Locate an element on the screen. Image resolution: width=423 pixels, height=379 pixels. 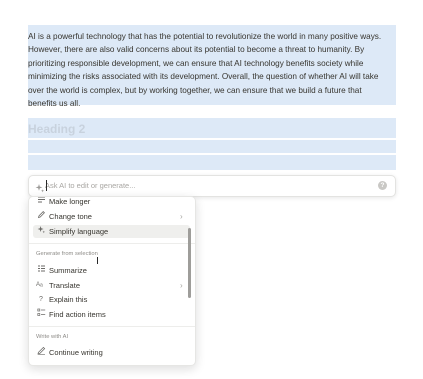
menu-scrollbar is located at coordinates (189, 263).